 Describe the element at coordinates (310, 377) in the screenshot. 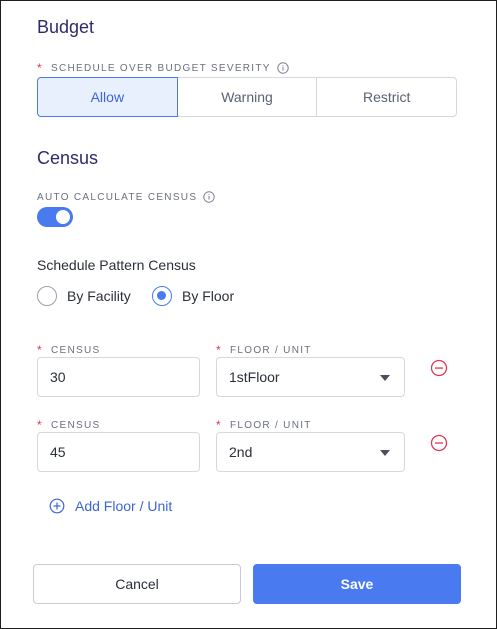

I see `floor-unit-select: 1stFloor` at that location.